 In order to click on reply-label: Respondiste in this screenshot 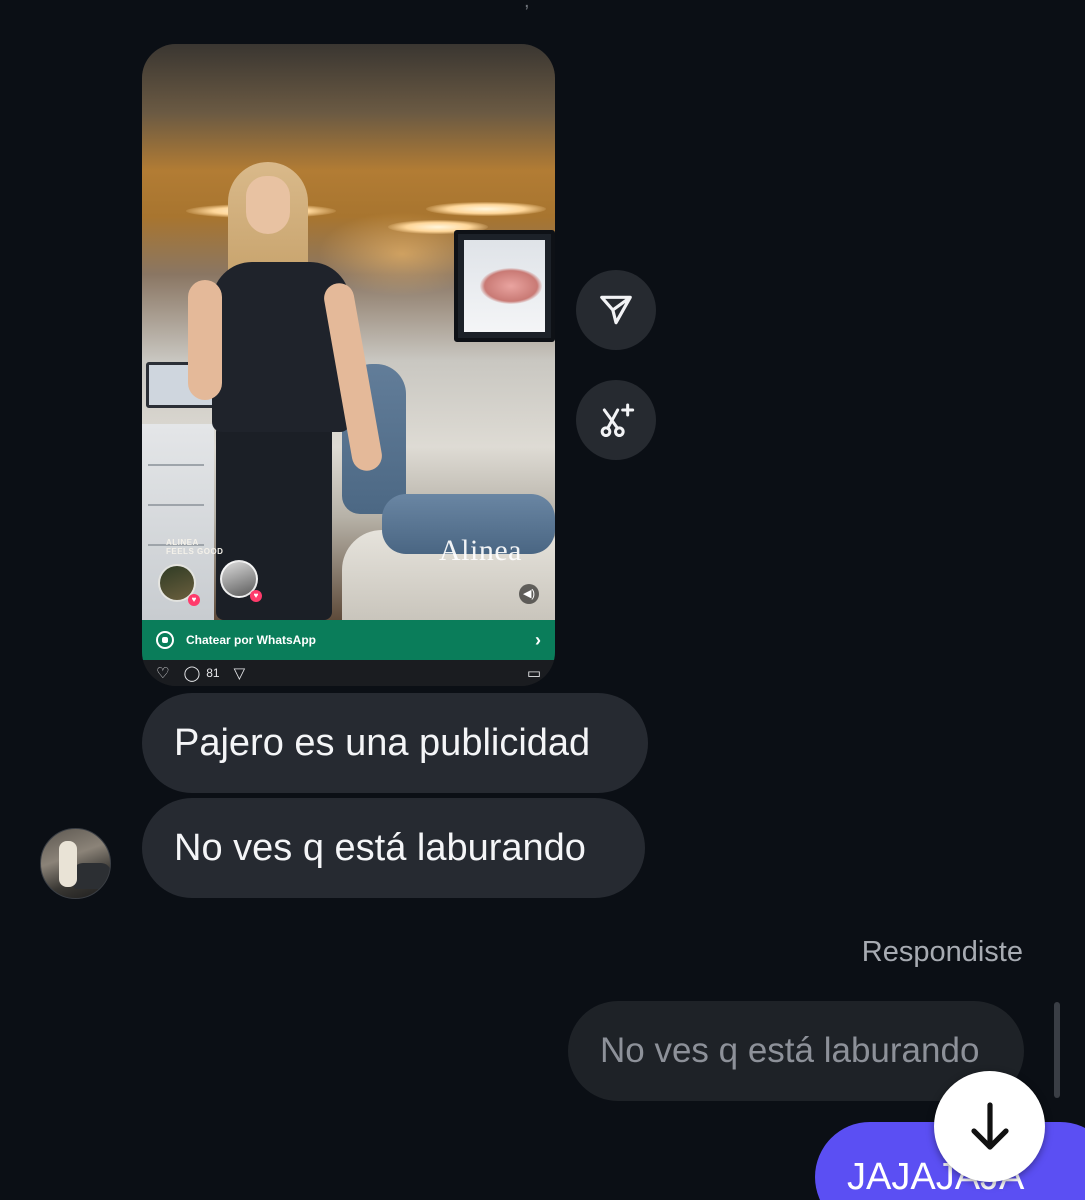, I will do `click(942, 952)`.